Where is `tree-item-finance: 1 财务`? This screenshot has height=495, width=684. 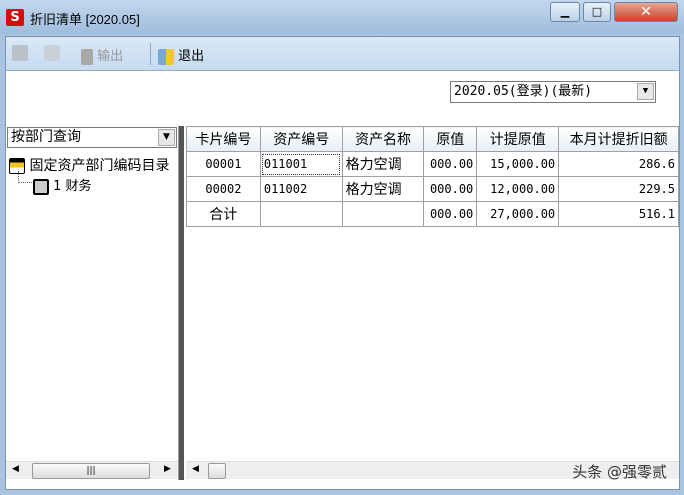 tree-item-finance: 1 财务 is located at coordinates (62, 185).